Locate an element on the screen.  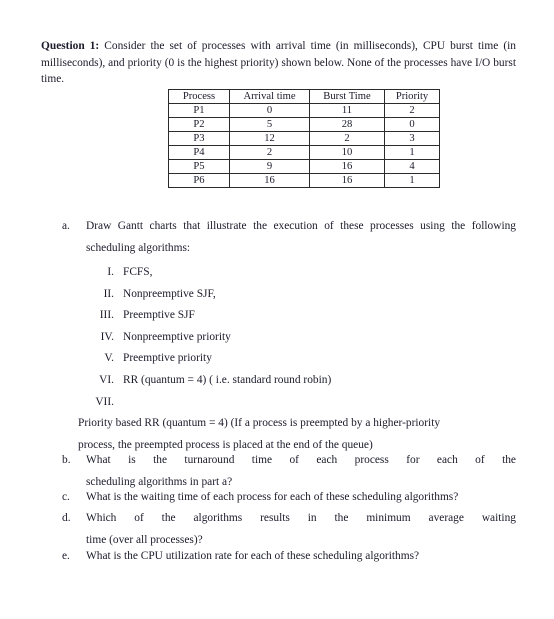
cell-burst: 10 is located at coordinates (347, 152).